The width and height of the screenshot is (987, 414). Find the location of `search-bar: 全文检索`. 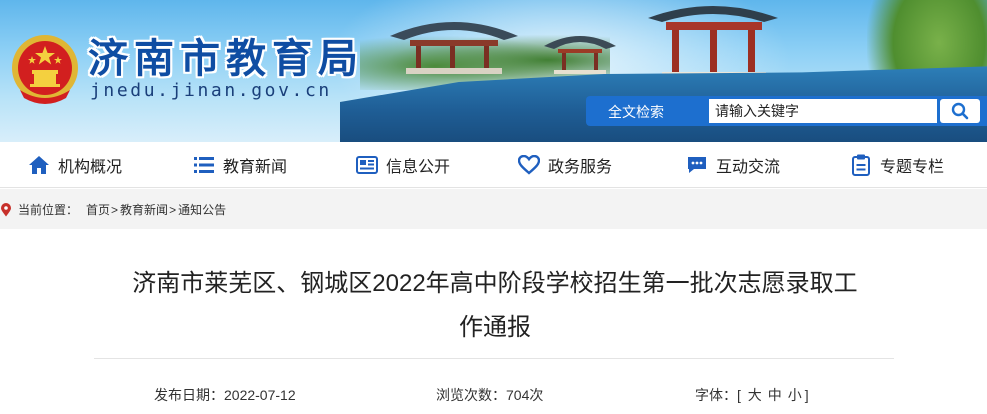

search-bar: 全文检索 is located at coordinates (786, 111).